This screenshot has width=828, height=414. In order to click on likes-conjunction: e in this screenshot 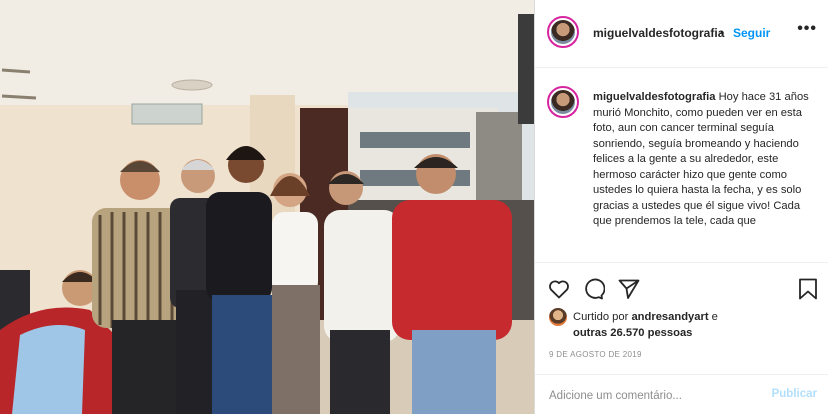, I will do `click(713, 317)`.